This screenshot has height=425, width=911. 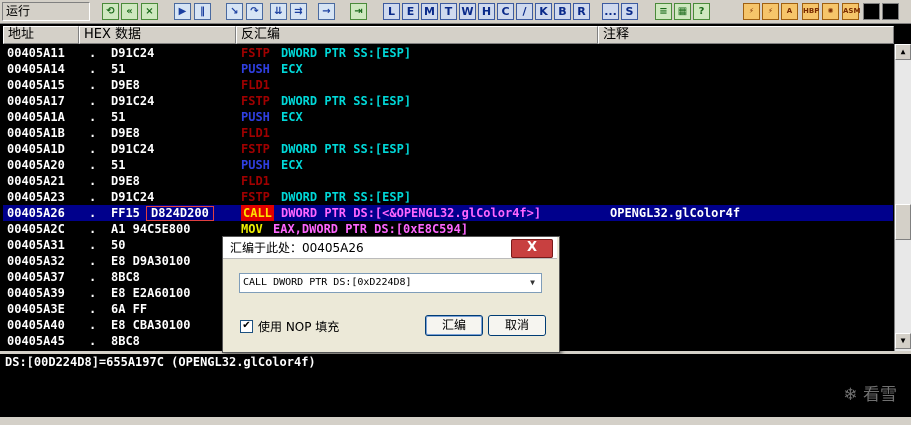 What do you see at coordinates (448, 165) in the screenshot?
I see `table-row: 00405A20. 51 PUSH ECX` at bounding box center [448, 165].